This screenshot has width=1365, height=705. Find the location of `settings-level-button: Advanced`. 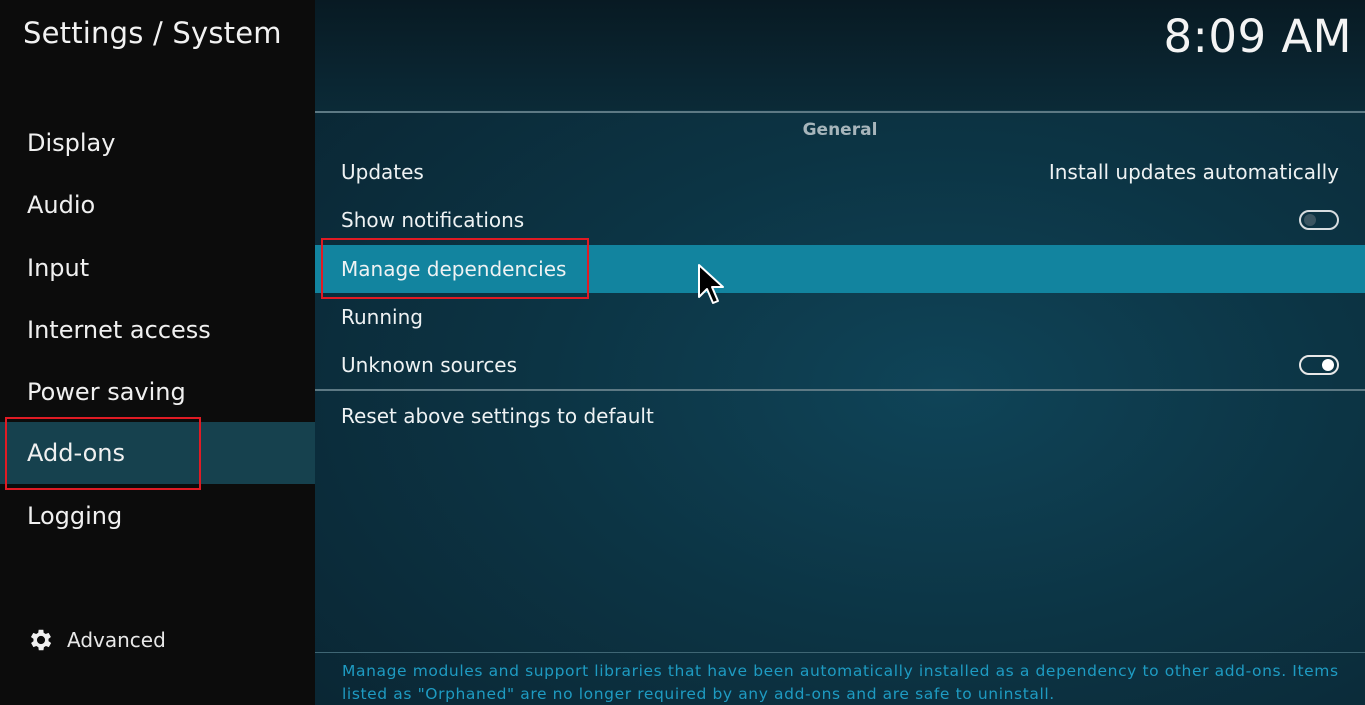

settings-level-button: Advanced is located at coordinates (96, 640).